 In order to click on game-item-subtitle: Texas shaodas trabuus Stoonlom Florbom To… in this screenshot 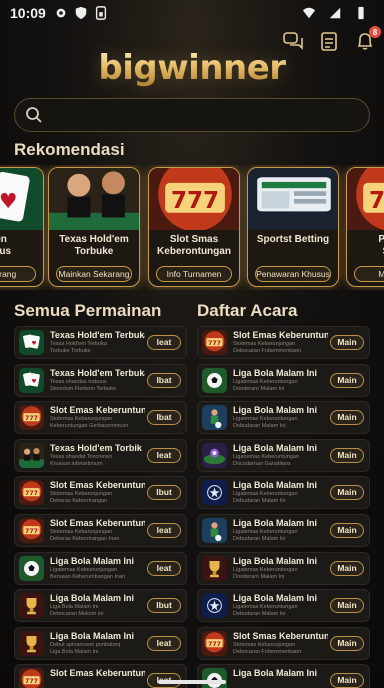, I will do `click(83, 385)`.